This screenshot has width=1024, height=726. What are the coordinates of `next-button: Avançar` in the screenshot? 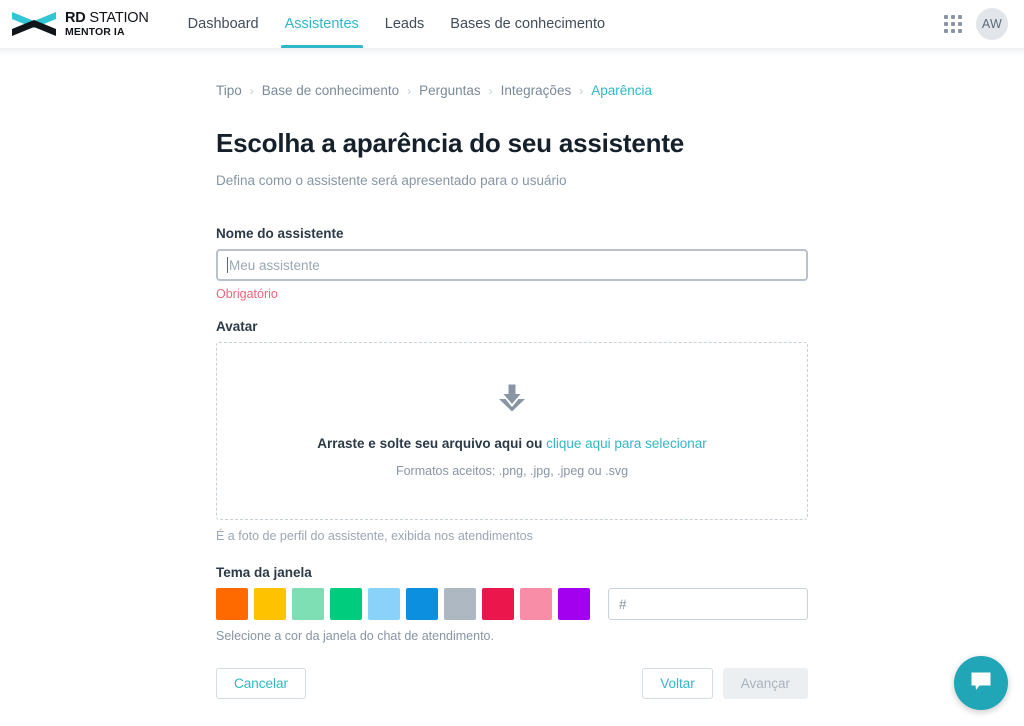 It's located at (765, 683).